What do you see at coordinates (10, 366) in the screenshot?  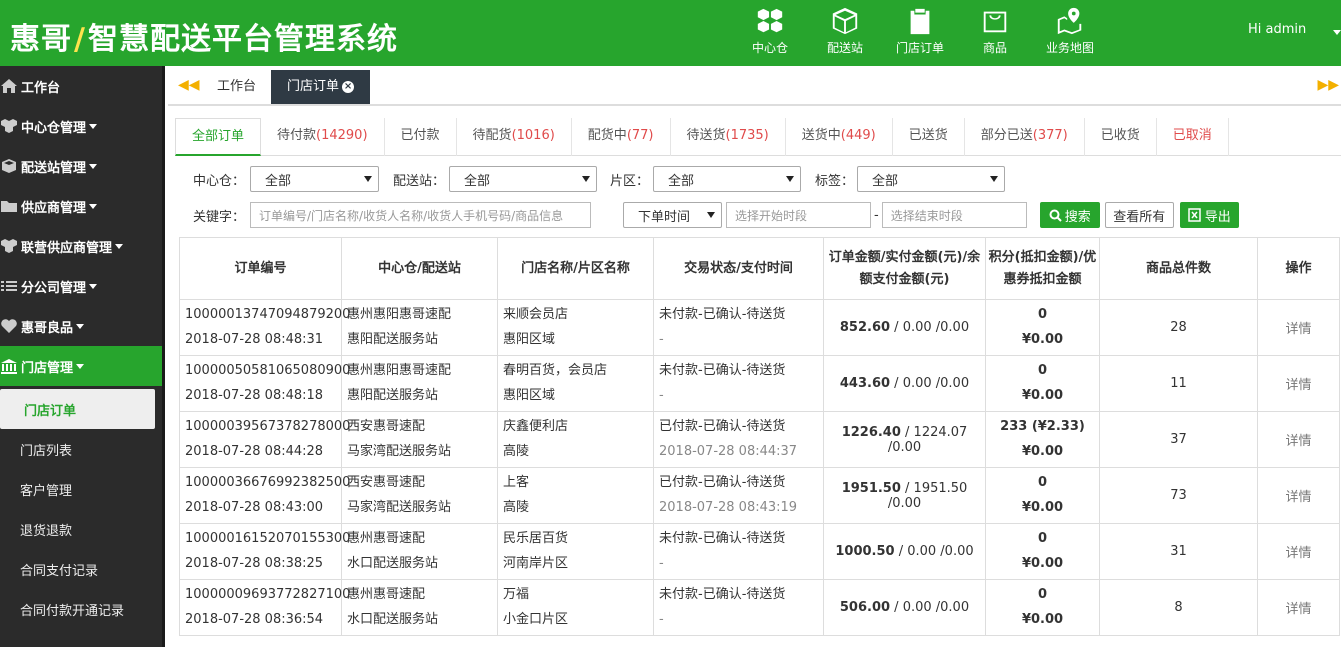 I see `bank-icon` at bounding box center [10, 366].